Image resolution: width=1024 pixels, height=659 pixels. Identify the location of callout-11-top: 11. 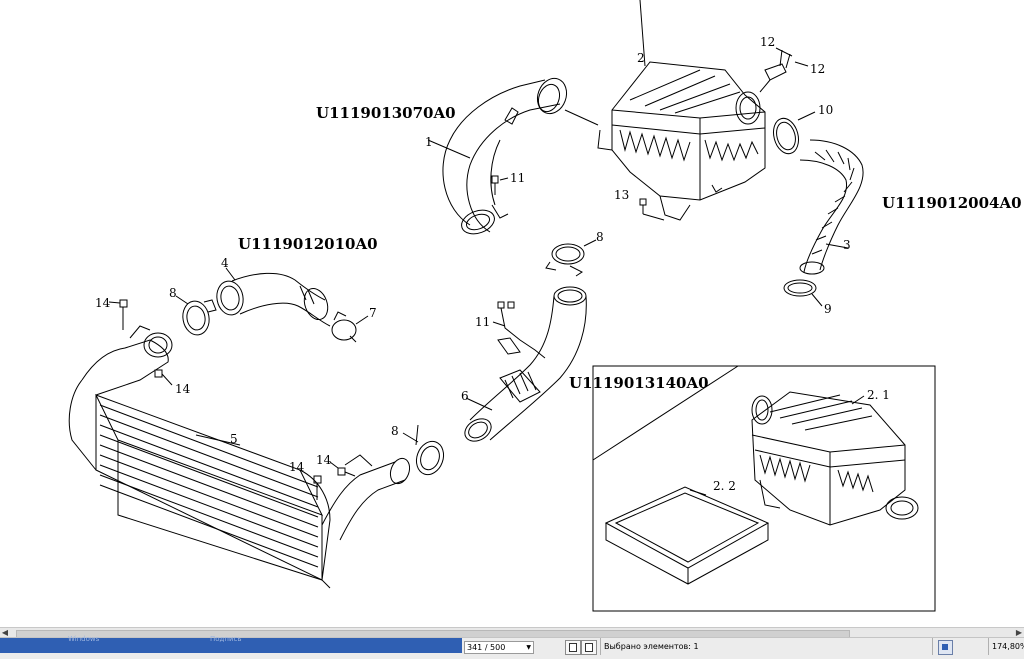
(517, 178).